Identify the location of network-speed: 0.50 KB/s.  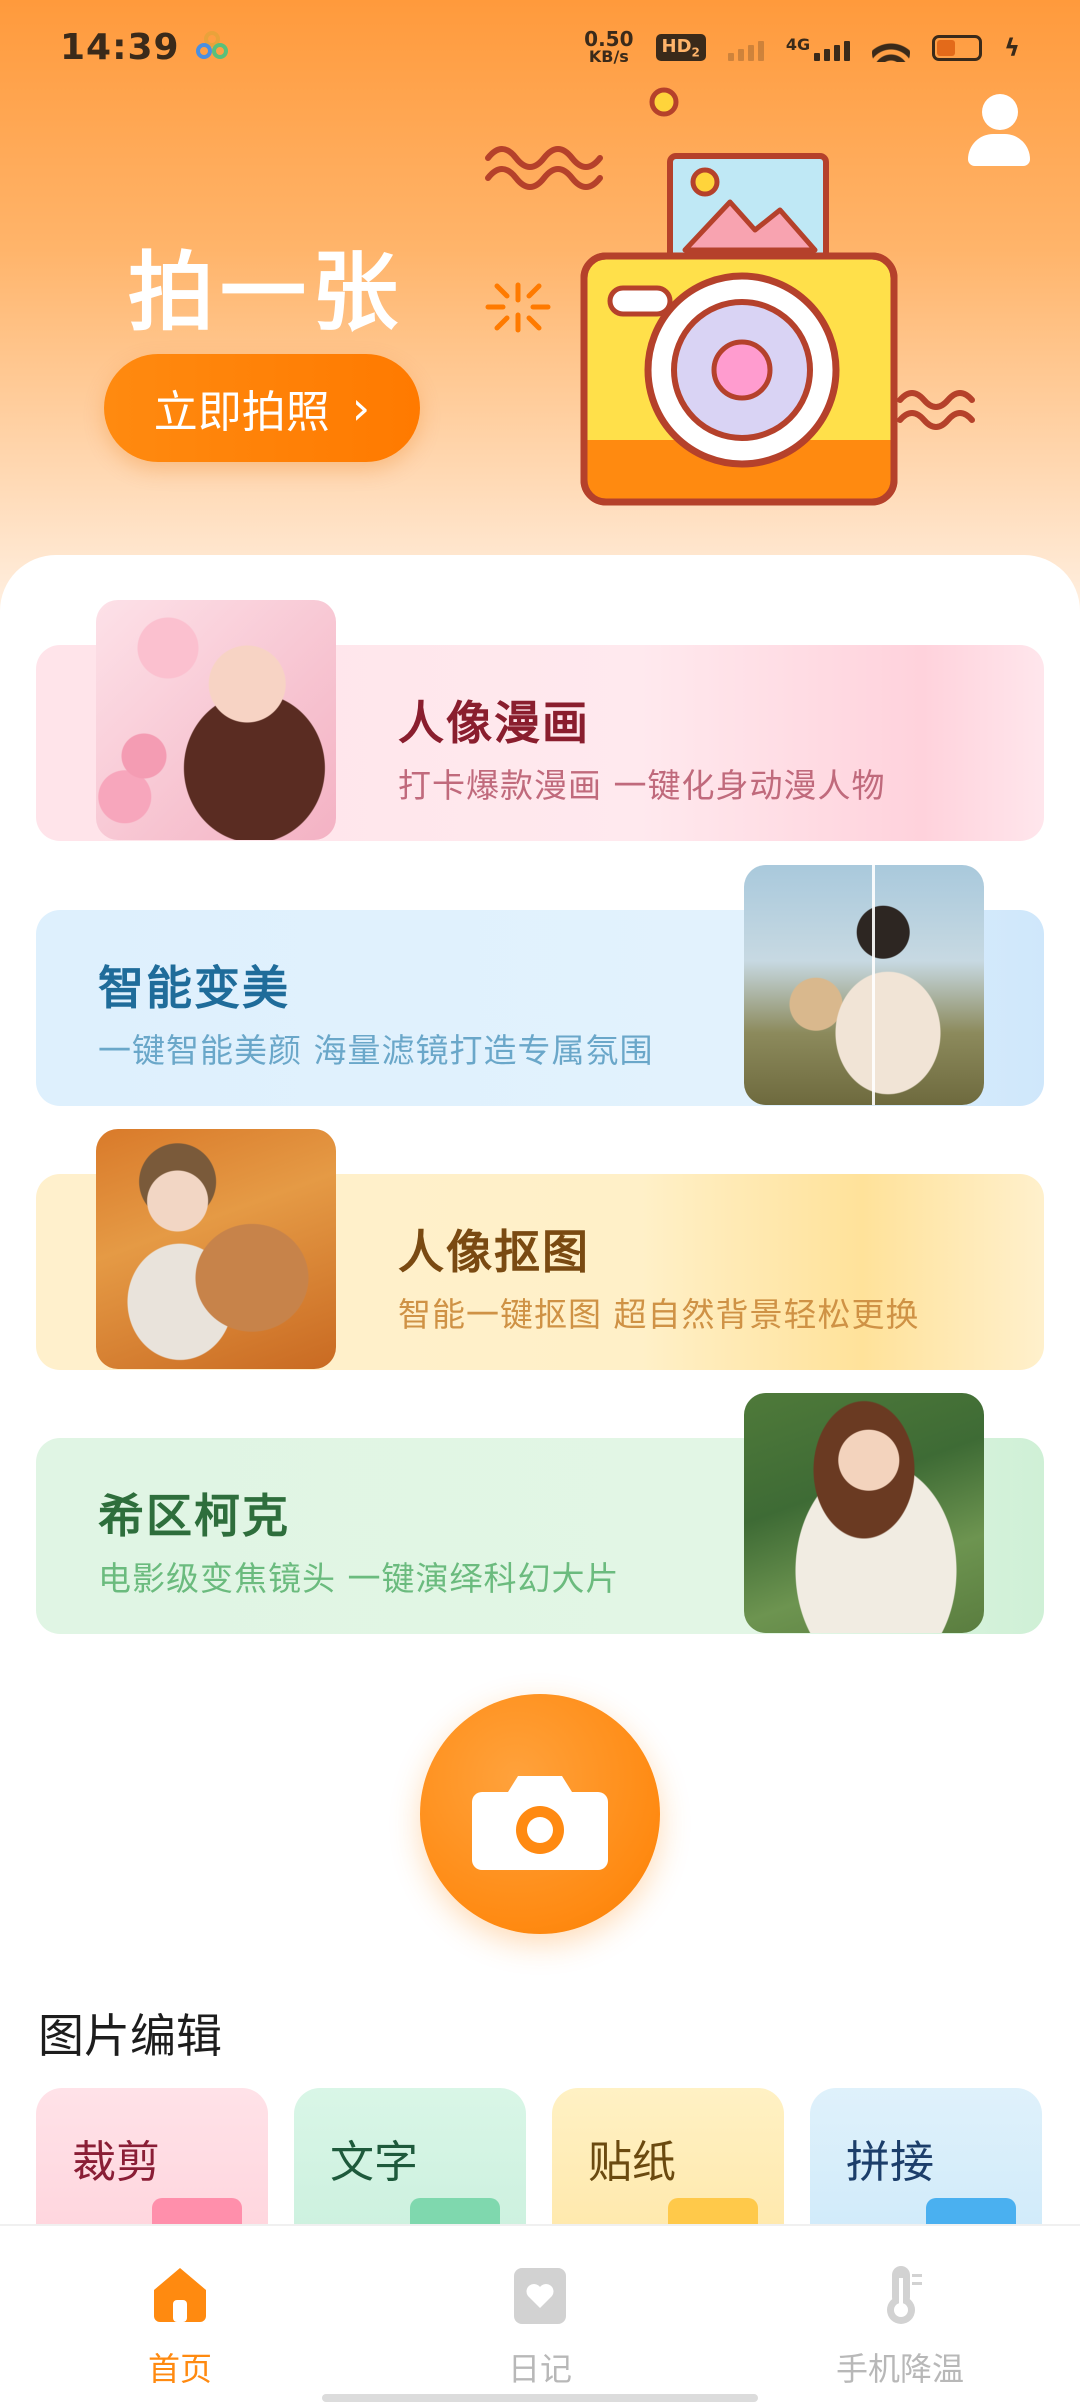
(609, 46).